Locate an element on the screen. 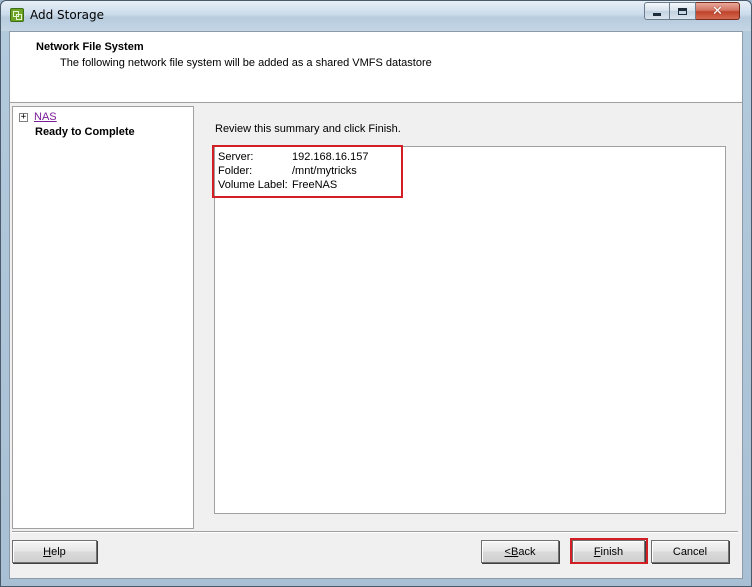  help-button: Help is located at coordinates (54, 551).